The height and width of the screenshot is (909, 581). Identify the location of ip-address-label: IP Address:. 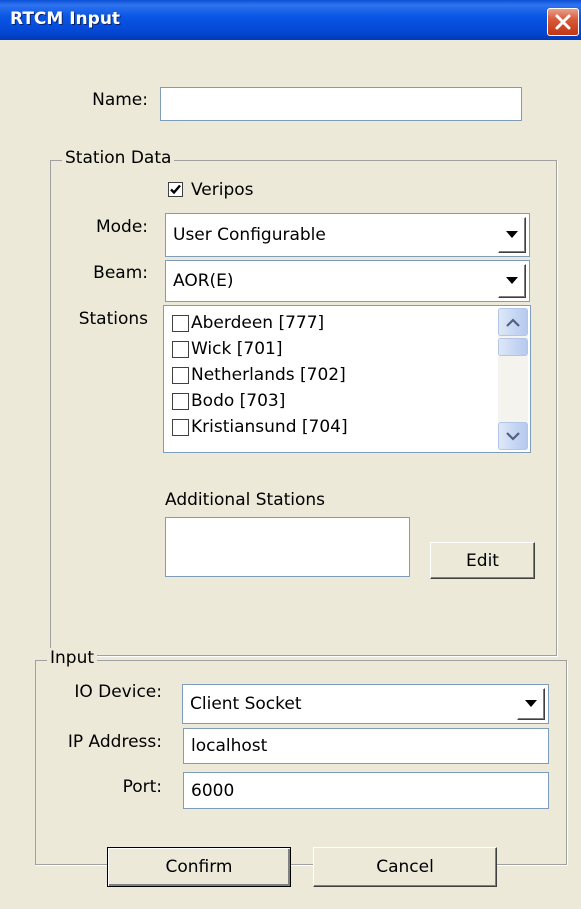
(114, 742).